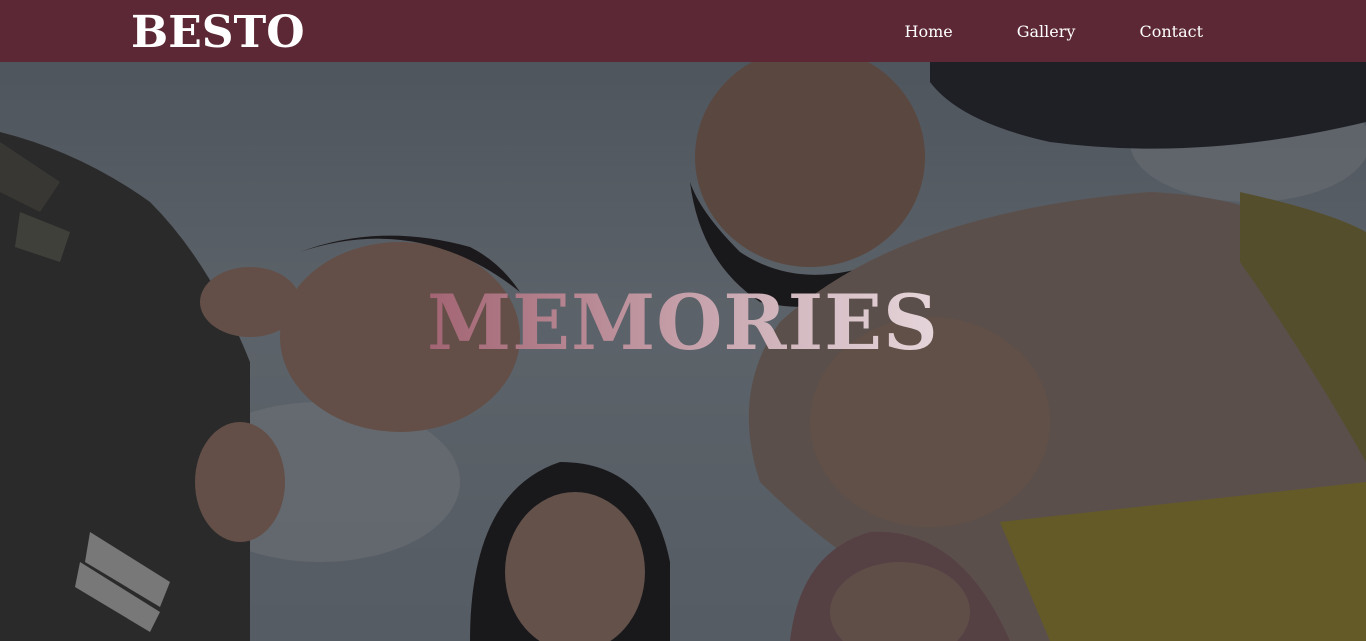 The width and height of the screenshot is (1366, 641). I want to click on nav-link-gallery: Gallery, so click(1046, 31).